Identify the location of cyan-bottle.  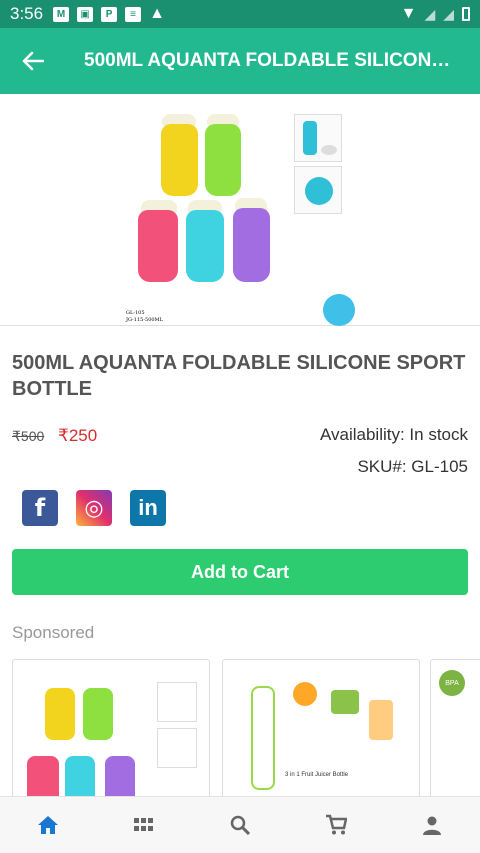
(205, 246).